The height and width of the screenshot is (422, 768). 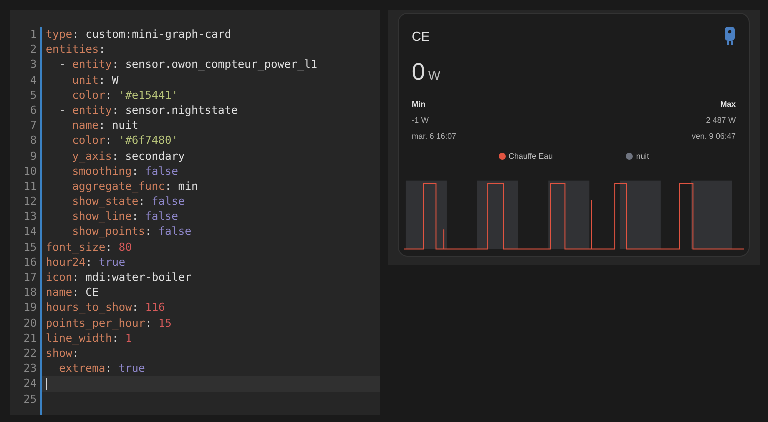 What do you see at coordinates (125, 95) in the screenshot?
I see `code-line: color: '#e15441'` at bounding box center [125, 95].